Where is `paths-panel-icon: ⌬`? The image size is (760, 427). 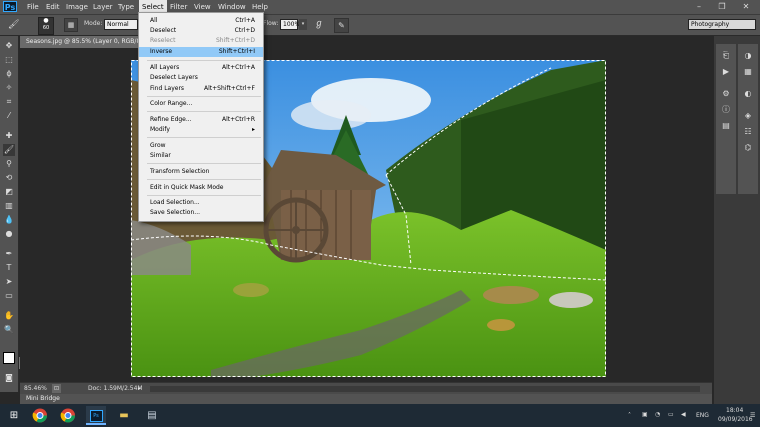 paths-panel-icon: ⌬ is located at coordinates (748, 148).